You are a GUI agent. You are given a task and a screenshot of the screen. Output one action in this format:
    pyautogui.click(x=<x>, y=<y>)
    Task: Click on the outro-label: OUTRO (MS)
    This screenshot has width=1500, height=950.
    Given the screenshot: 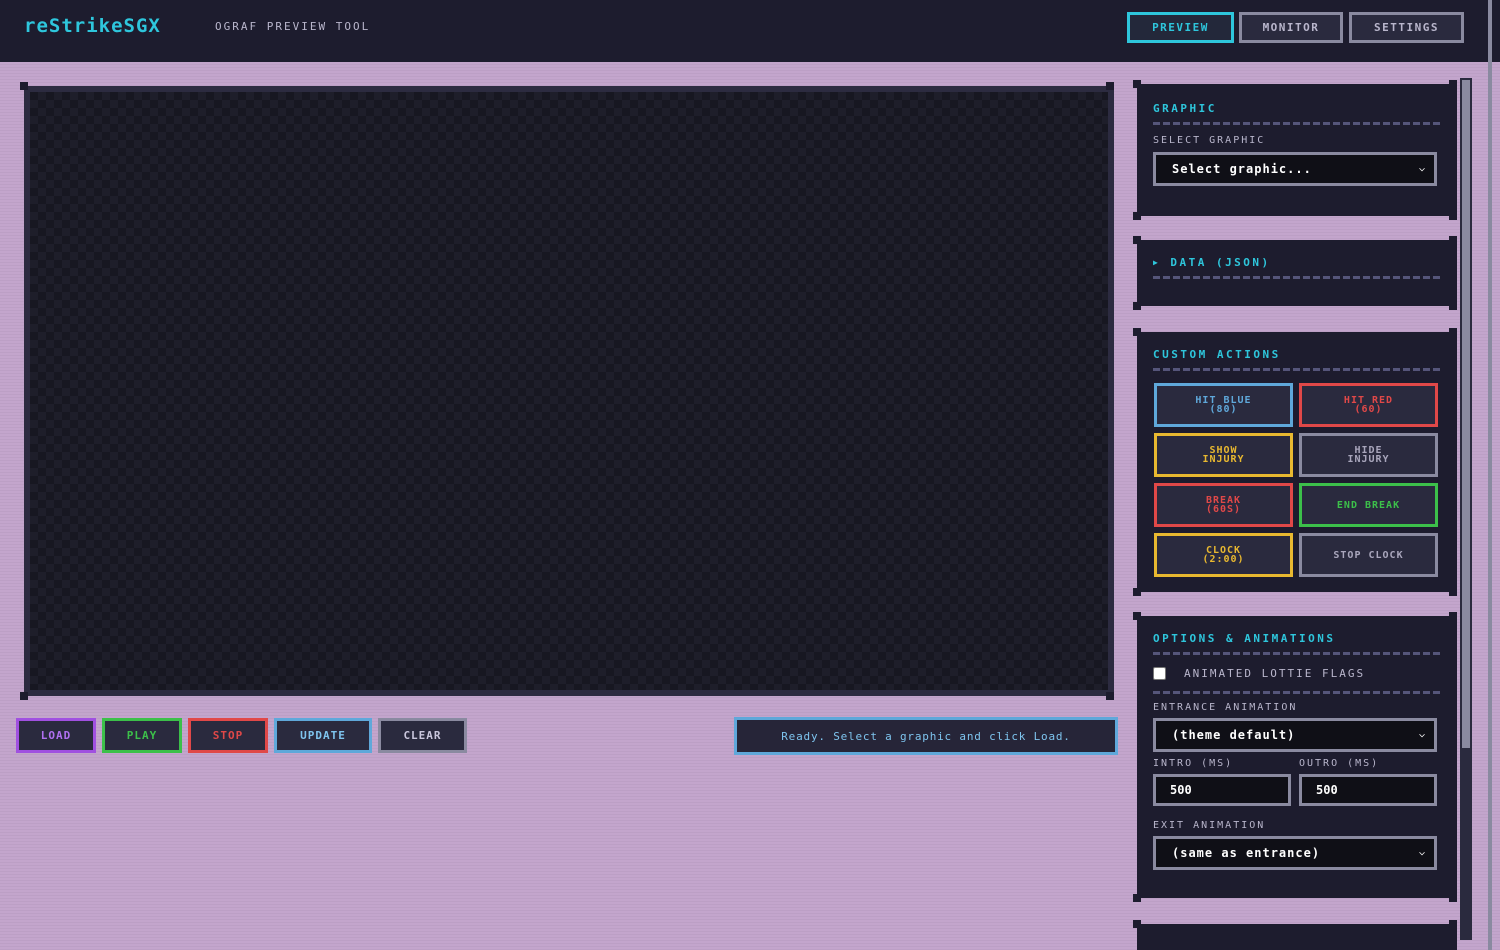 What is the action you would take?
    pyautogui.click(x=1339, y=763)
    